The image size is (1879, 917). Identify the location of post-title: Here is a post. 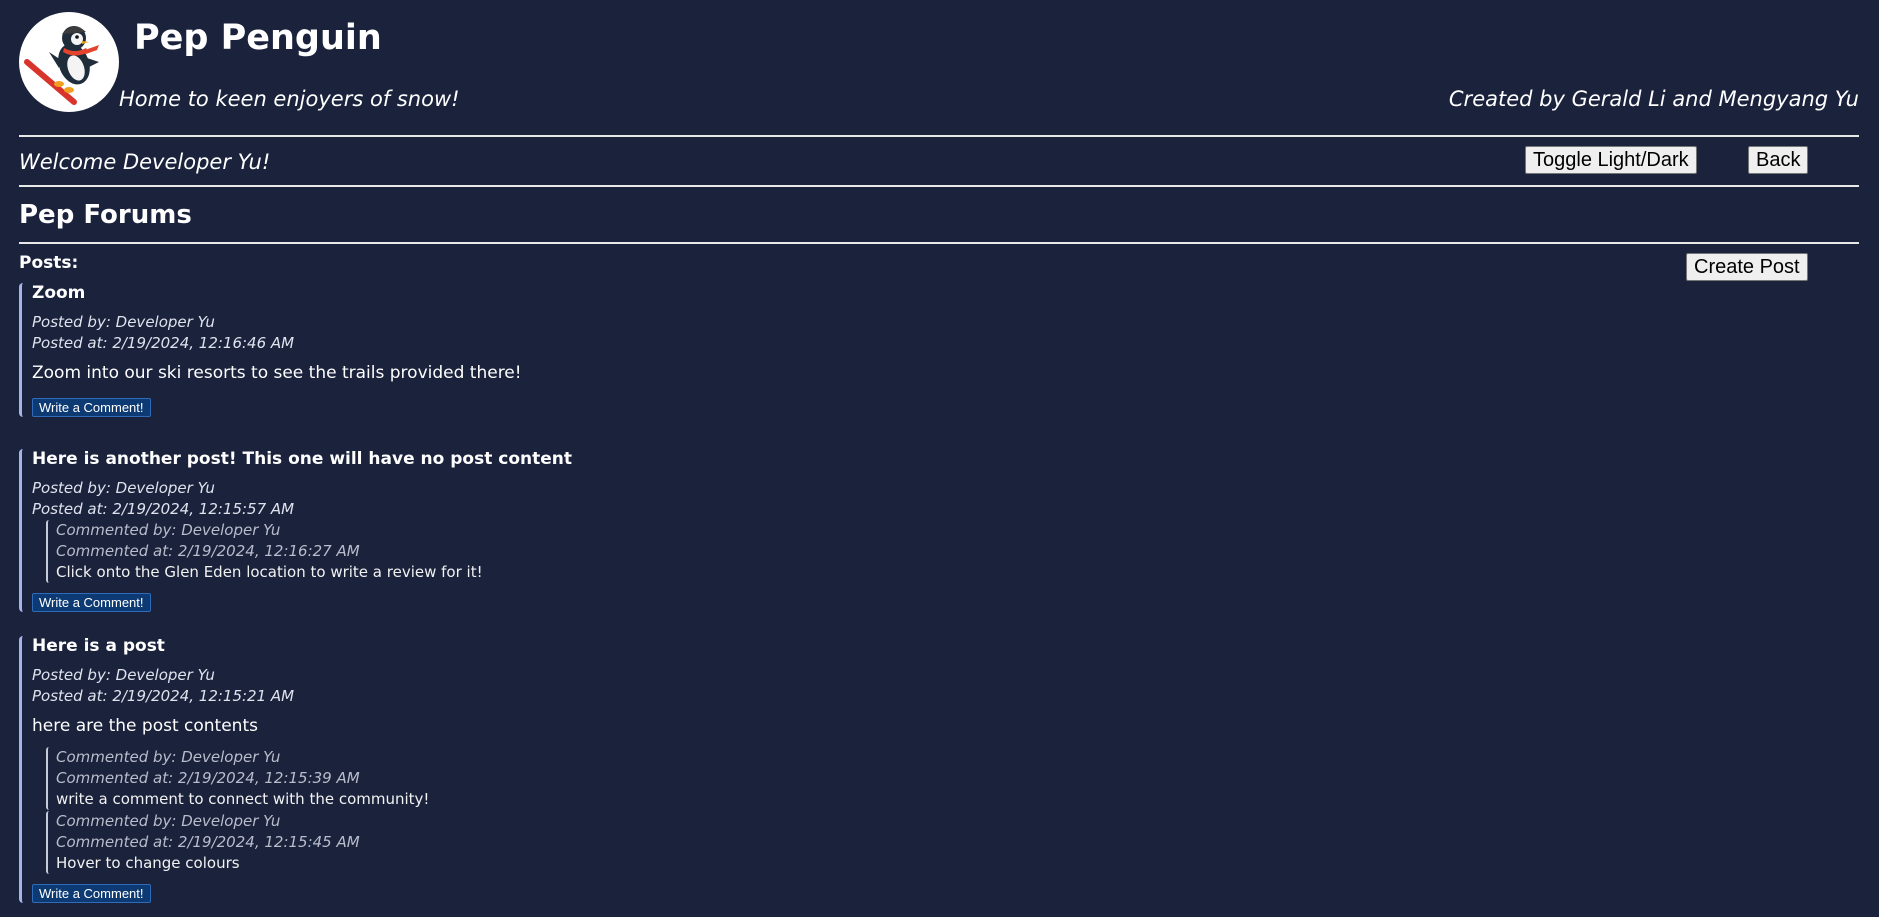
(98, 646).